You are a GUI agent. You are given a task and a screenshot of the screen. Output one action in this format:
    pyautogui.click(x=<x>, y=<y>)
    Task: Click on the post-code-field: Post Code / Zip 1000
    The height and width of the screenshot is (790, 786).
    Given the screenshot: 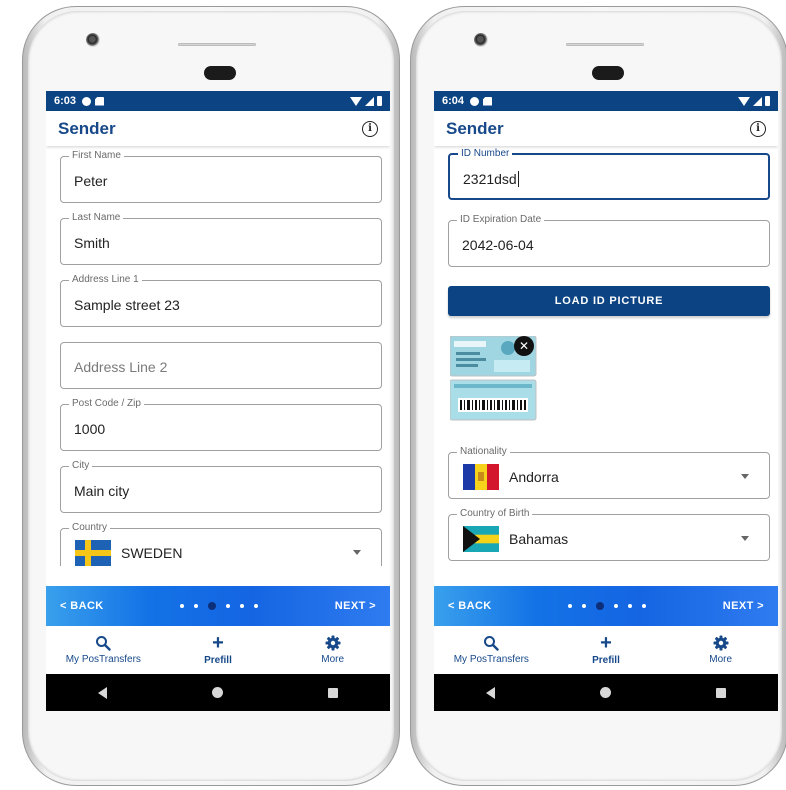 What is the action you would take?
    pyautogui.click(x=221, y=424)
    